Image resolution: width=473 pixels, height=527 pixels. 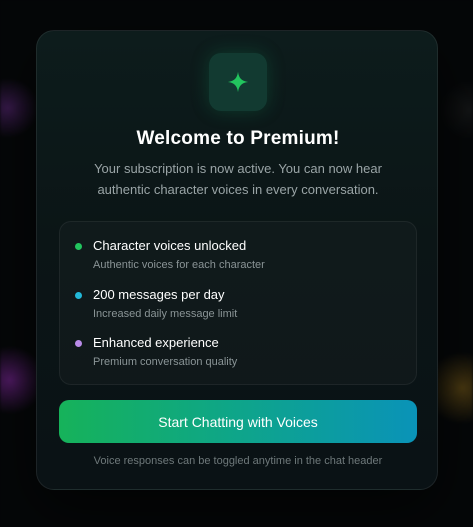 I want to click on feature-description: Increased daily message limit, so click(x=165, y=314).